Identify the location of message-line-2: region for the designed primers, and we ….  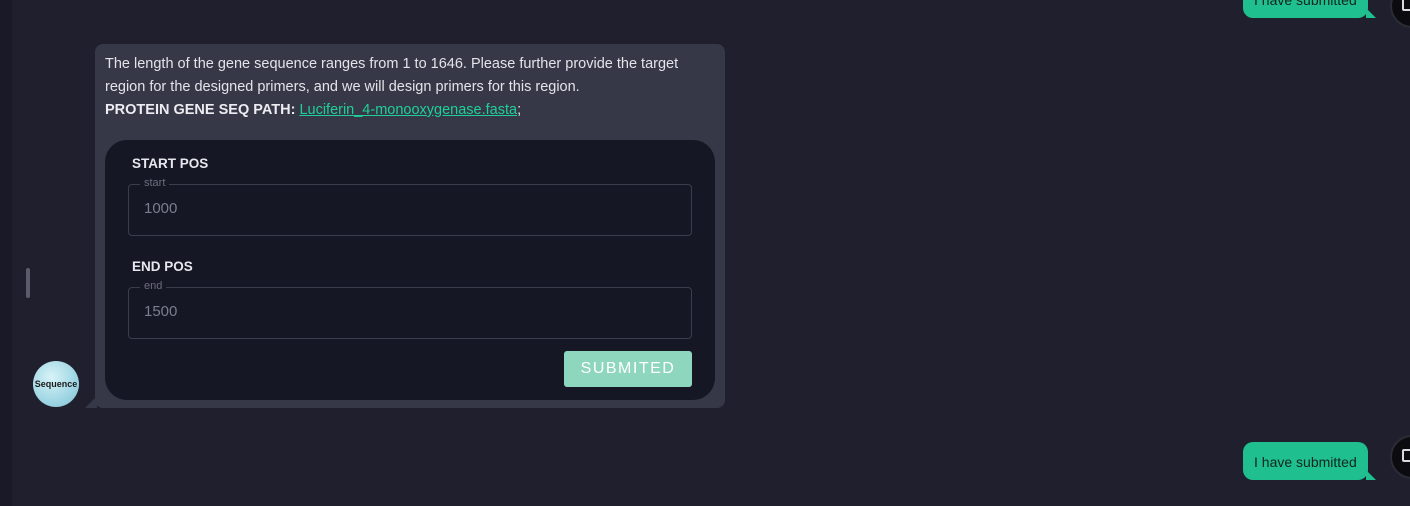
(342, 87).